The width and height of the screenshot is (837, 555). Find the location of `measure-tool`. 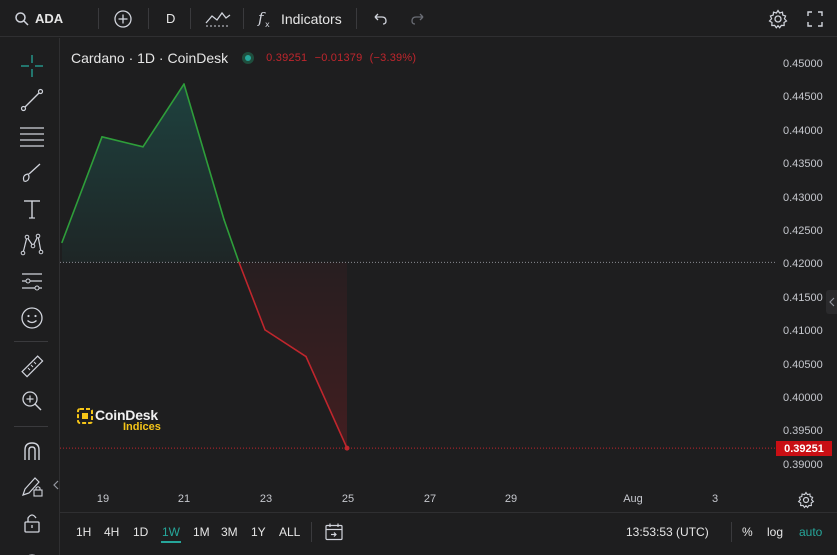

measure-tool is located at coordinates (32, 366).